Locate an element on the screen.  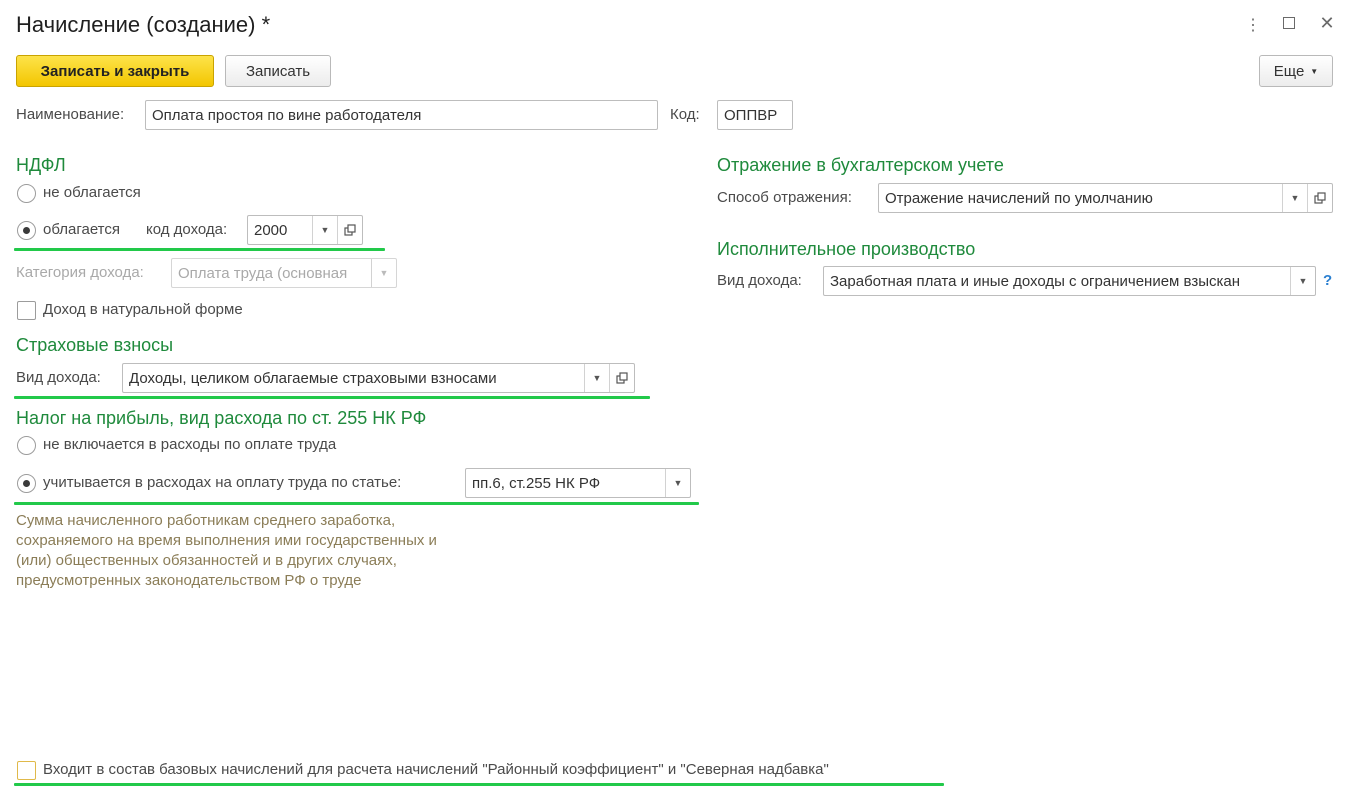
name-label: Наименование: is located at coordinates (70, 114).